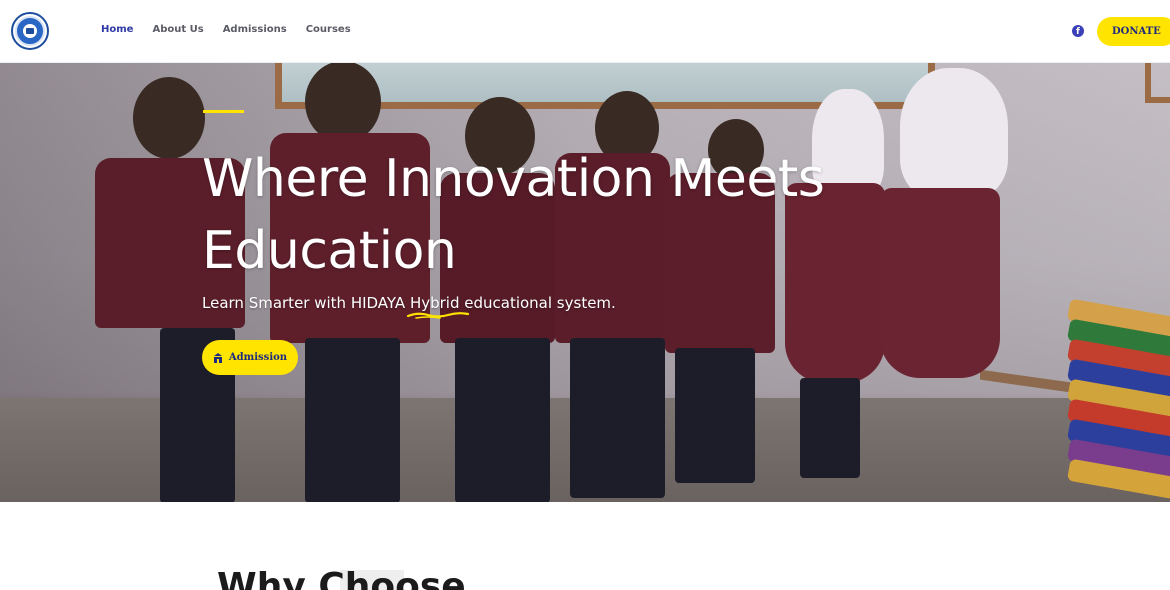  What do you see at coordinates (117, 29) in the screenshot?
I see `nav-home-link: Home` at bounding box center [117, 29].